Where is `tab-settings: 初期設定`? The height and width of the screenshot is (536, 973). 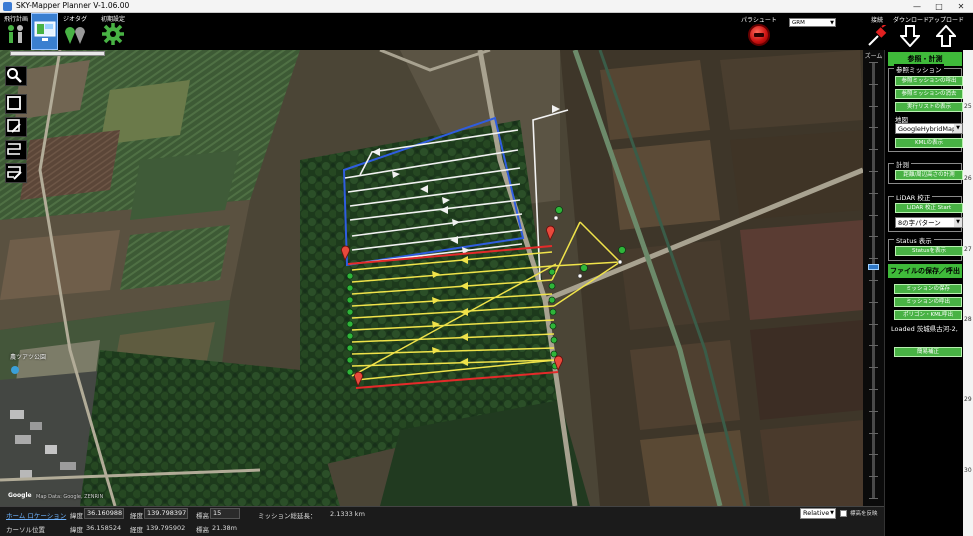 tab-settings: 初期設定 is located at coordinates (113, 31).